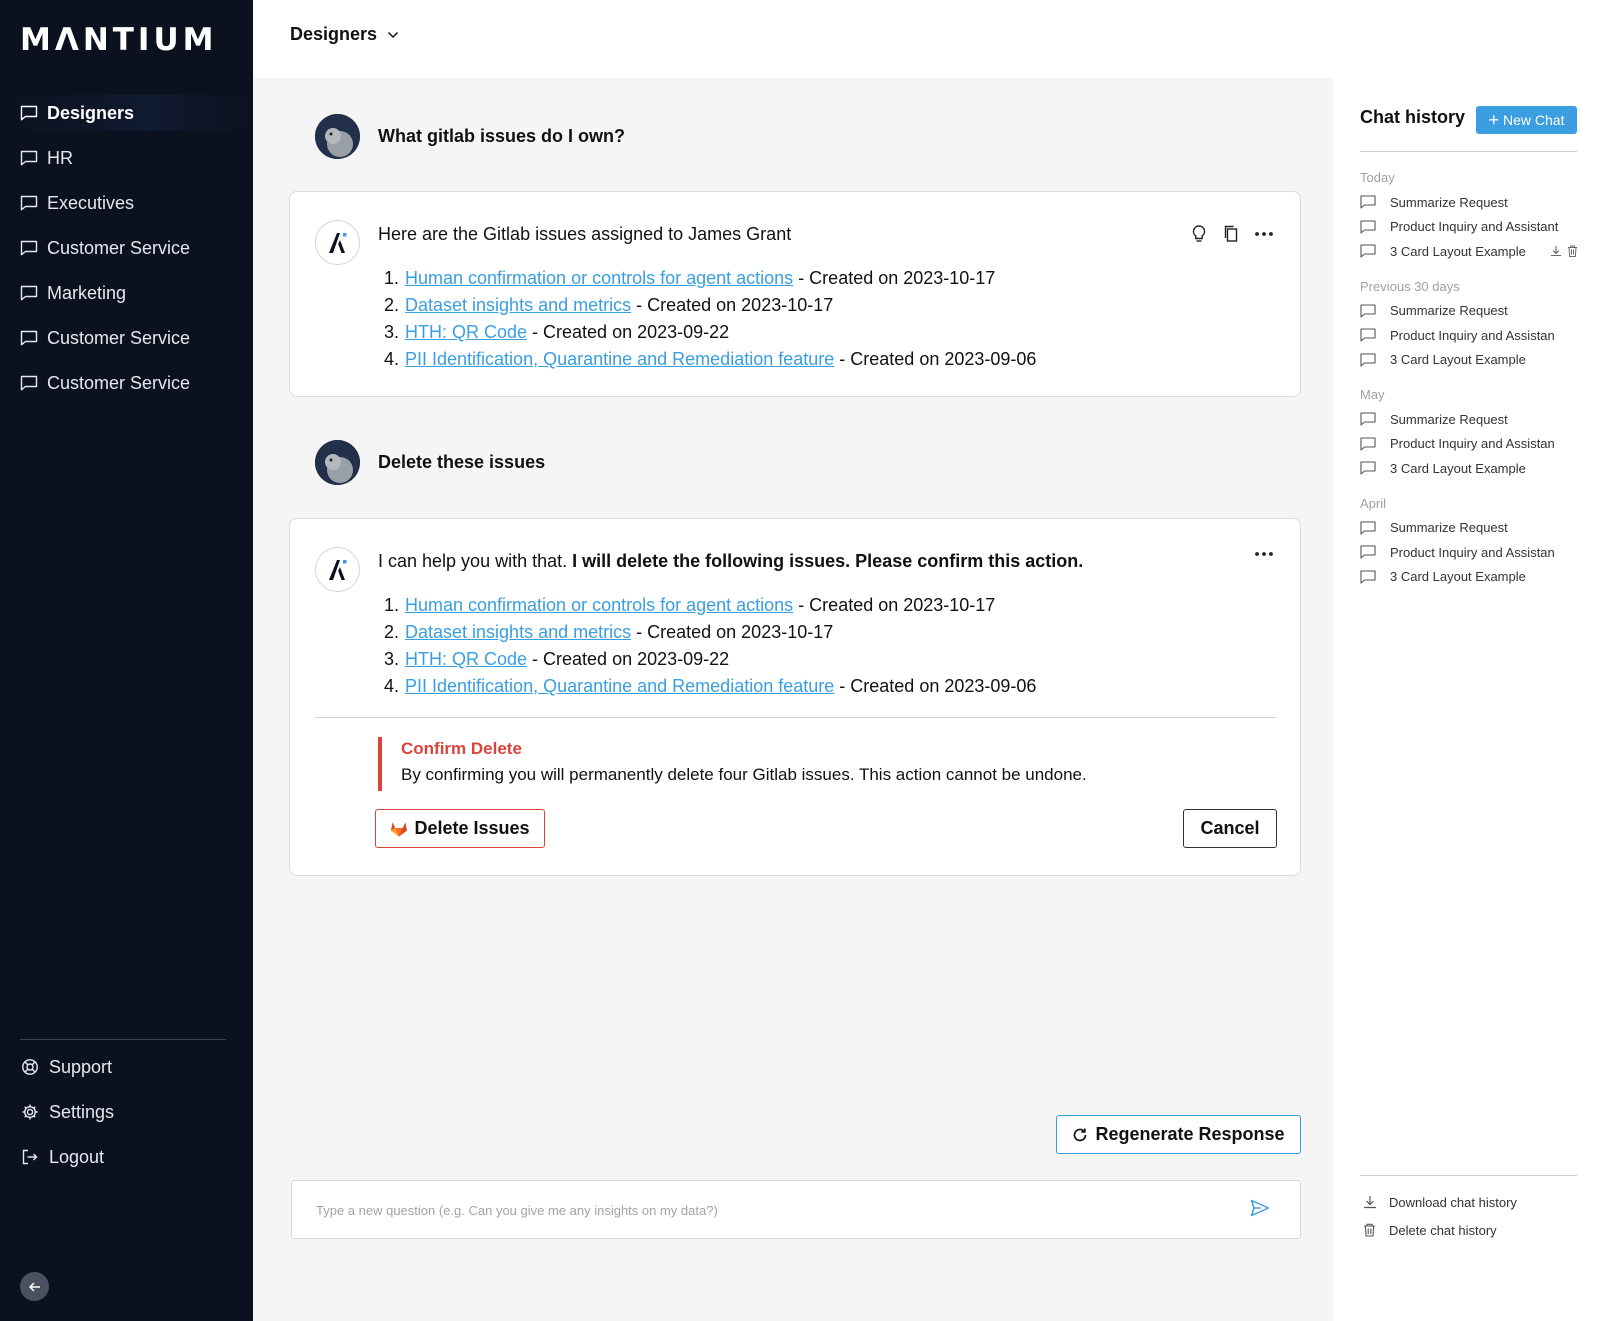  What do you see at coordinates (77, 1156) in the screenshot?
I see `logout-label: Logout` at bounding box center [77, 1156].